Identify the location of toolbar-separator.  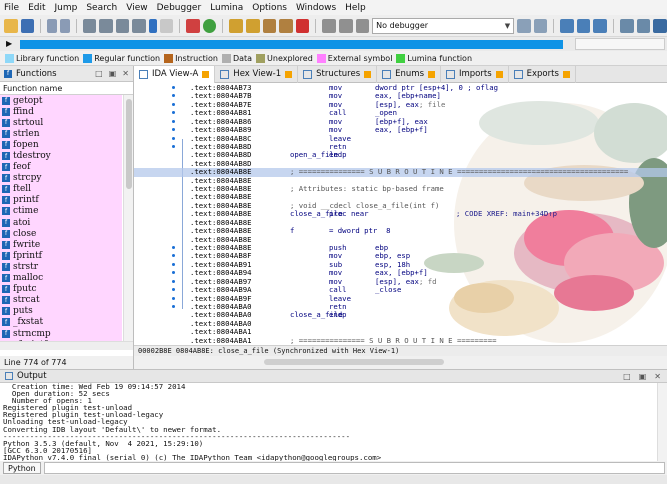
(180, 25).